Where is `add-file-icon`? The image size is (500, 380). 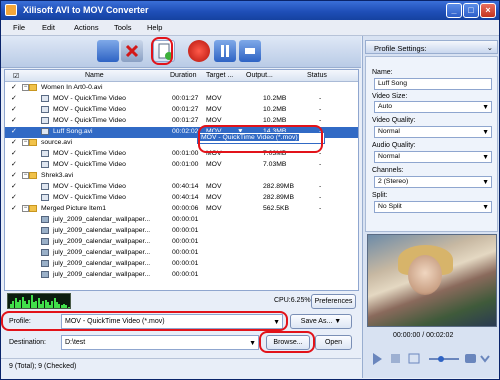 add-file-icon is located at coordinates (108, 51).